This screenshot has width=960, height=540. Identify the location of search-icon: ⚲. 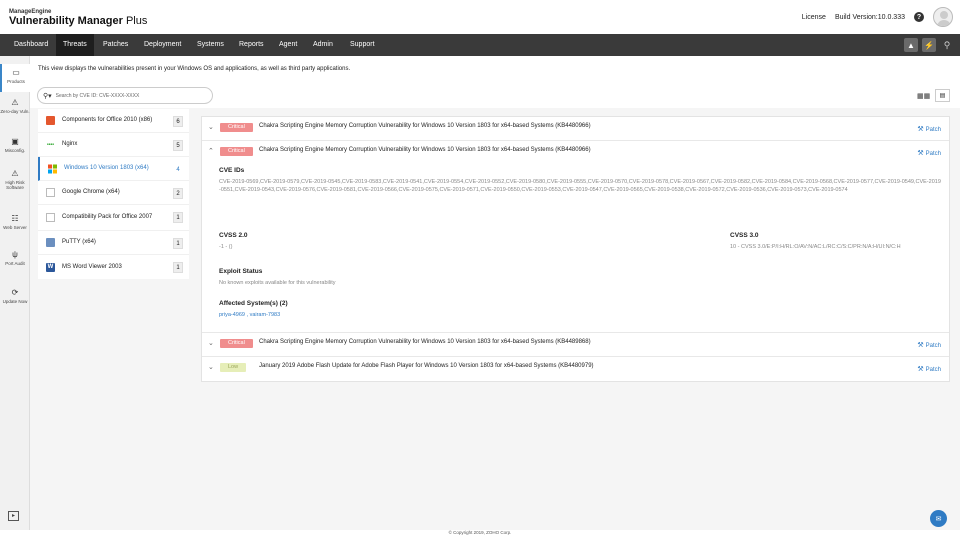
(947, 45).